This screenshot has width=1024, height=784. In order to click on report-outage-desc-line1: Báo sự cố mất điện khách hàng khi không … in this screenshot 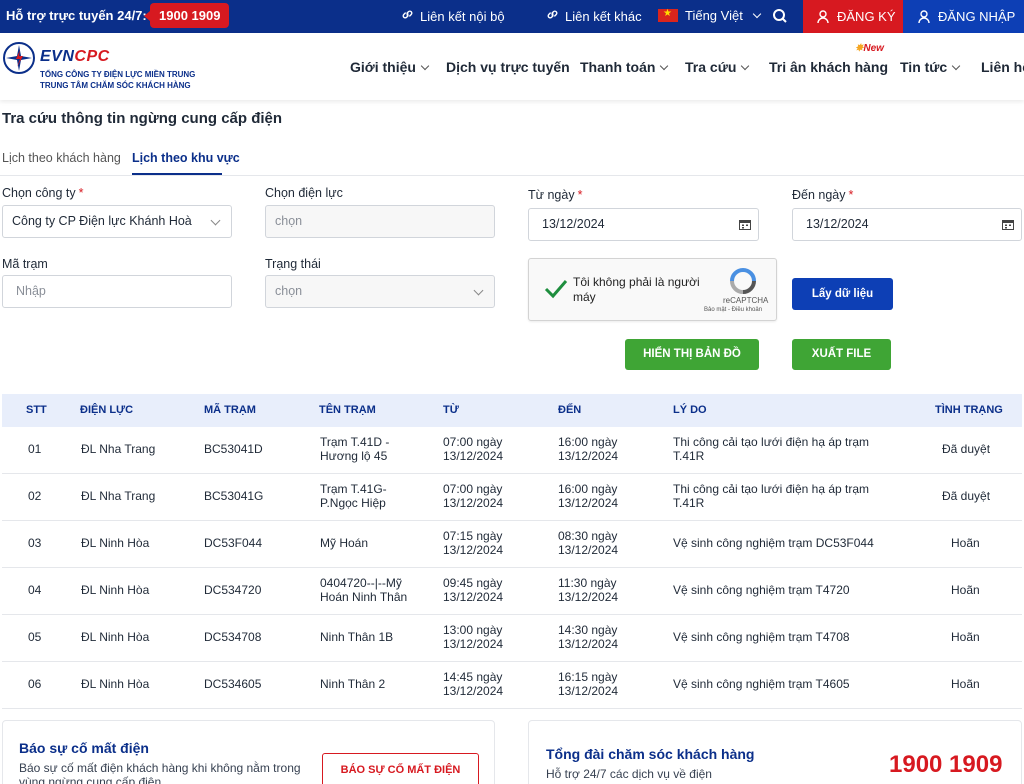, I will do `click(160, 768)`.